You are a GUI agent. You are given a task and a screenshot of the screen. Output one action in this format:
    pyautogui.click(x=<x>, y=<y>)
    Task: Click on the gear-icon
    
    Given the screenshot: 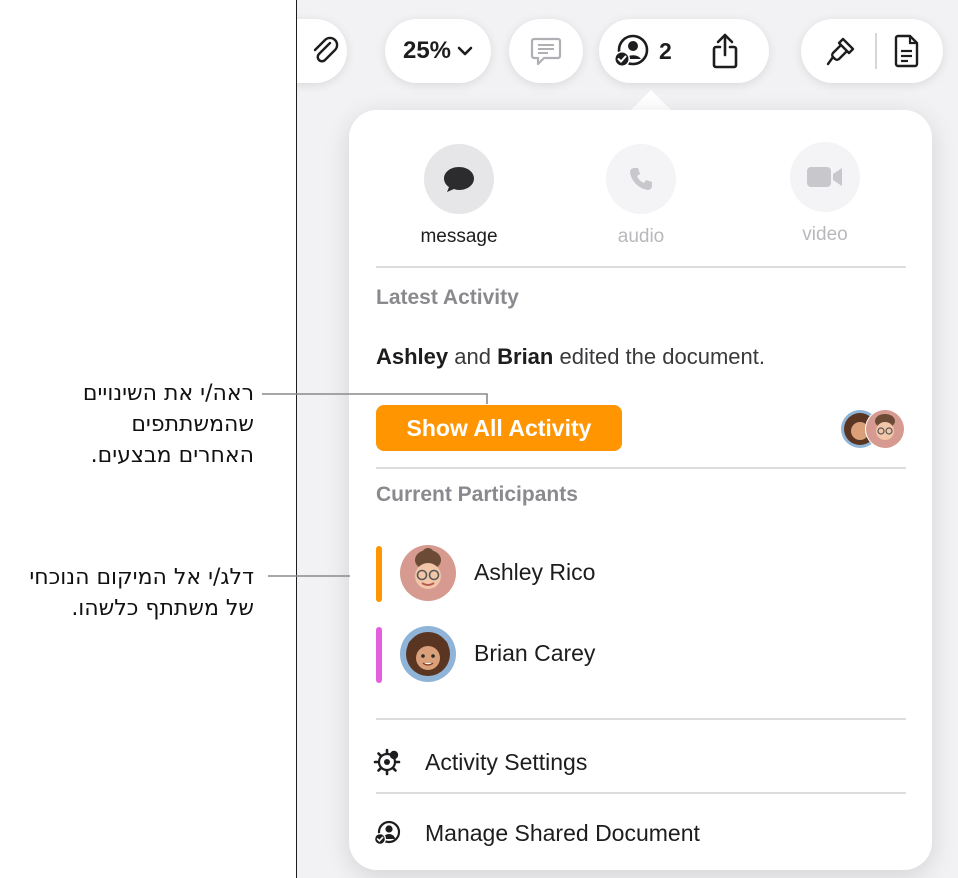 What is the action you would take?
    pyautogui.click(x=387, y=762)
    